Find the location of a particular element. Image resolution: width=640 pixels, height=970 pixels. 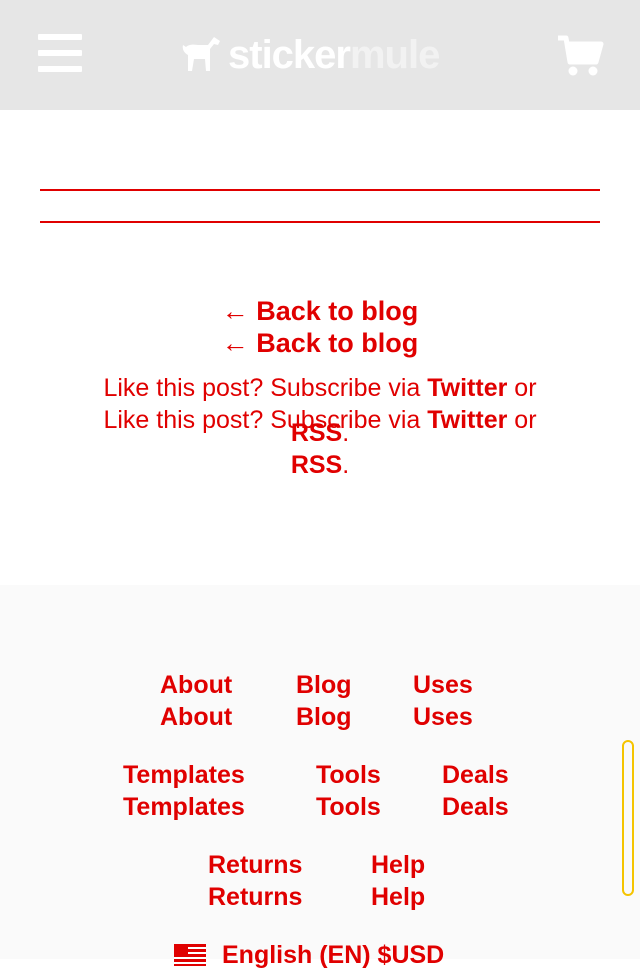

site-header: stickermule is located at coordinates (320, 55).